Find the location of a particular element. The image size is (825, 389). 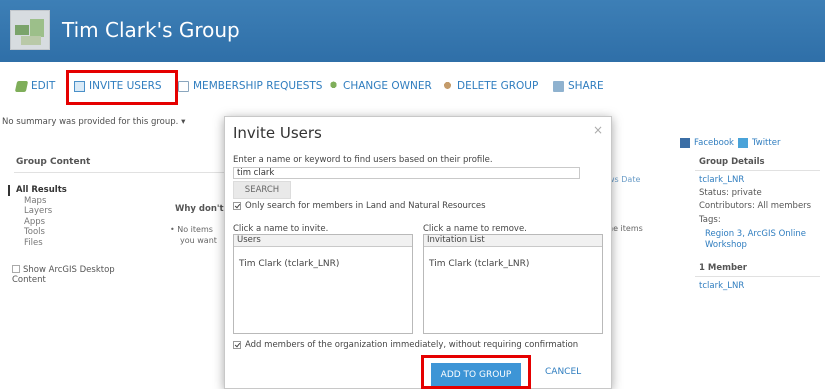

no-items-line: • No items is located at coordinates (191, 229).